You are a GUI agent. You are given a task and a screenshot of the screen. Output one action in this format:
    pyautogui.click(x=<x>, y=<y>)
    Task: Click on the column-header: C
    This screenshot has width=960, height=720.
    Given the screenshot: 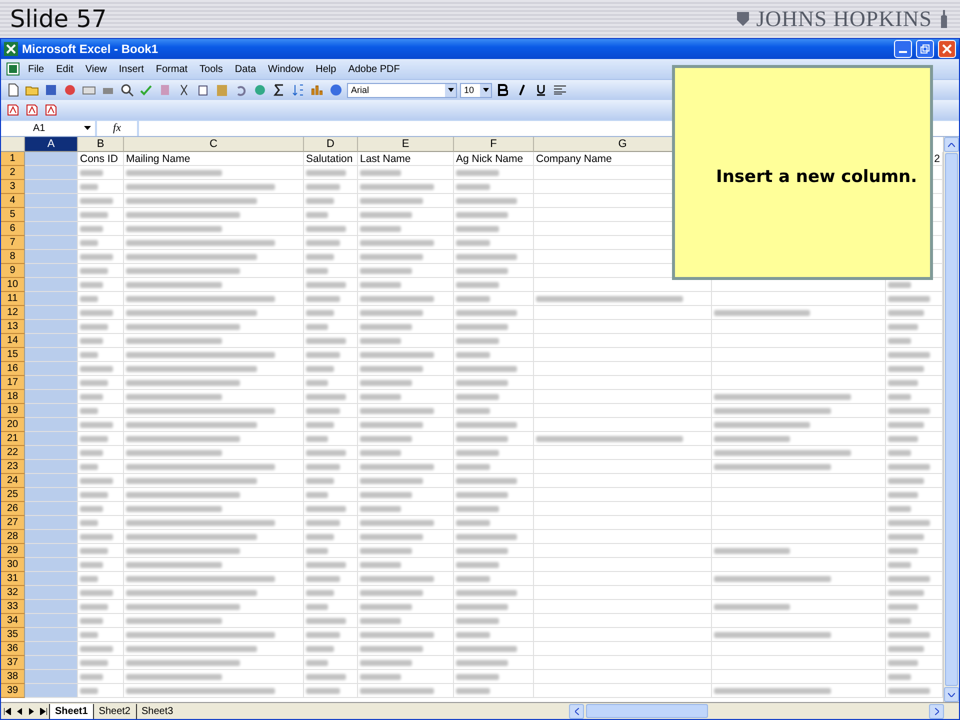 What is the action you would take?
    pyautogui.click(x=214, y=144)
    